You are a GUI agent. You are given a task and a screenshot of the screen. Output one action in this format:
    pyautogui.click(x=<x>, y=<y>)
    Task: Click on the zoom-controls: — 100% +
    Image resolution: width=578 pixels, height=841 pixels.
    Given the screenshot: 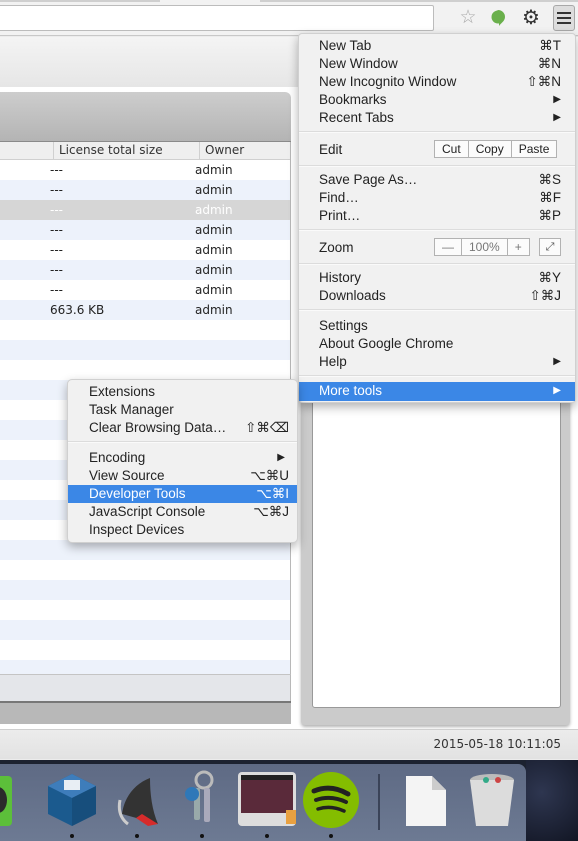 What is the action you would take?
    pyautogui.click(x=482, y=247)
    